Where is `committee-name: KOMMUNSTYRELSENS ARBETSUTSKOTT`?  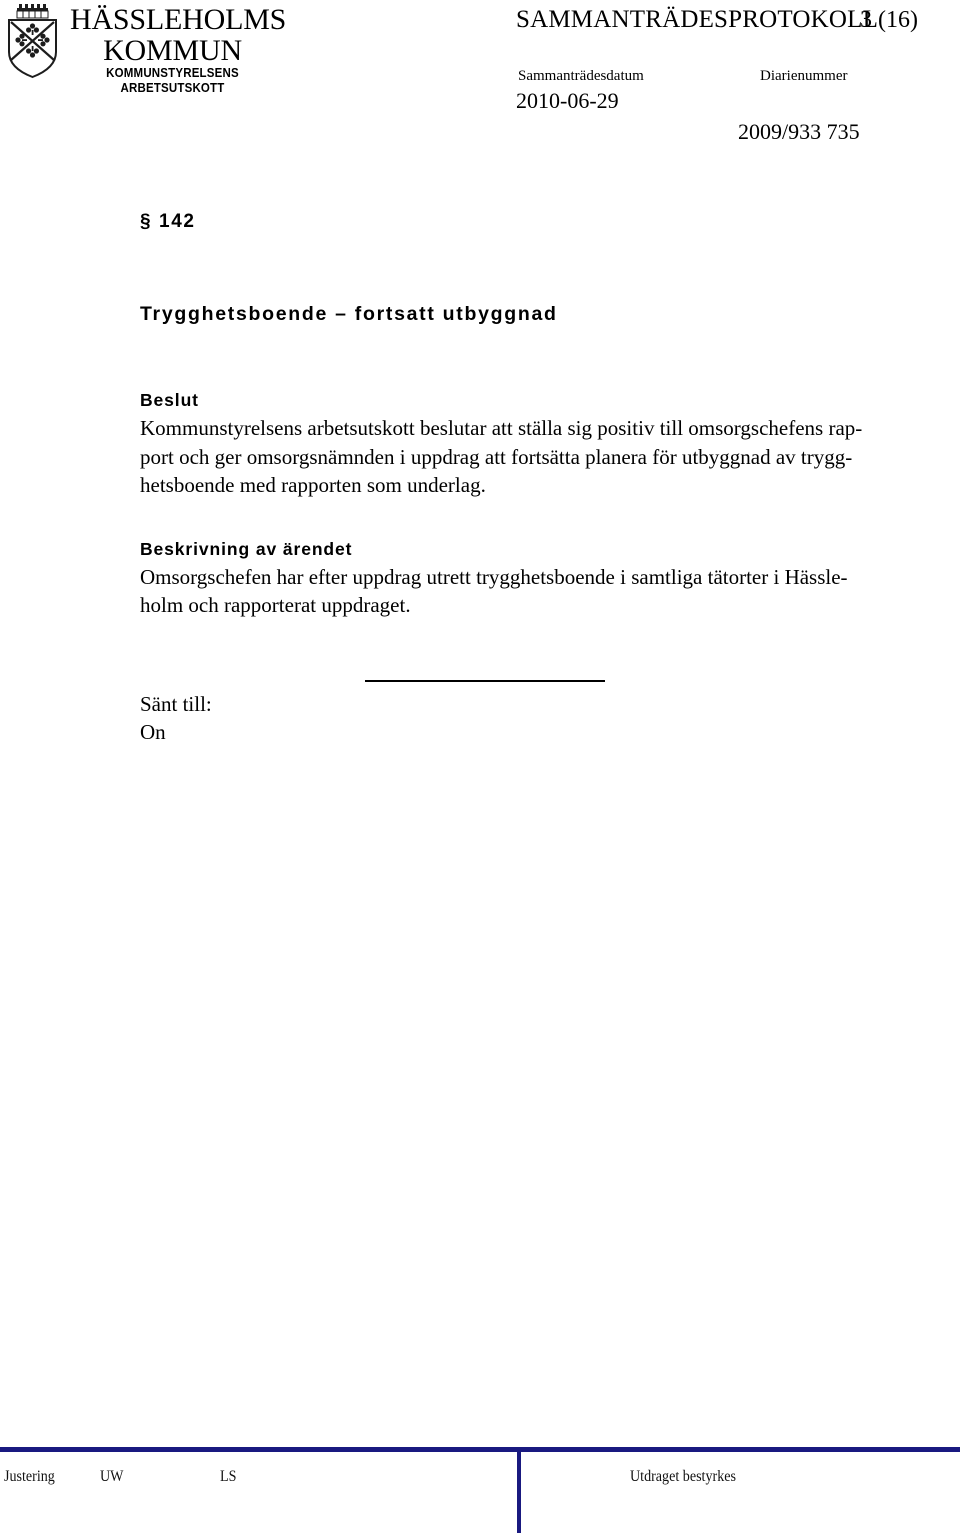
committee-name: KOMMUNSTYRELSENS ARBETSUTSKOTT is located at coordinates (172, 81).